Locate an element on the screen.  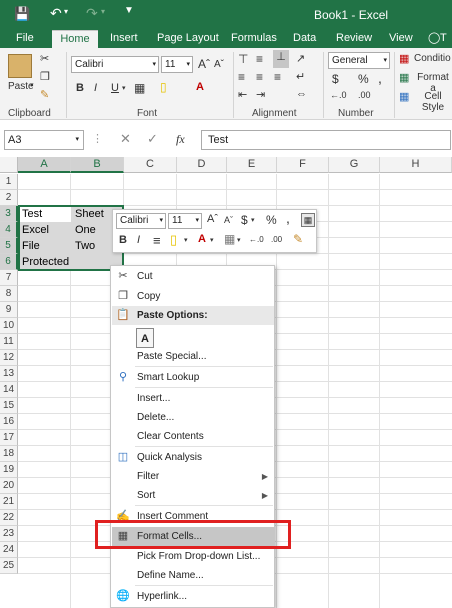
cancel-icon: ✕ is located at coordinates (125, 139).